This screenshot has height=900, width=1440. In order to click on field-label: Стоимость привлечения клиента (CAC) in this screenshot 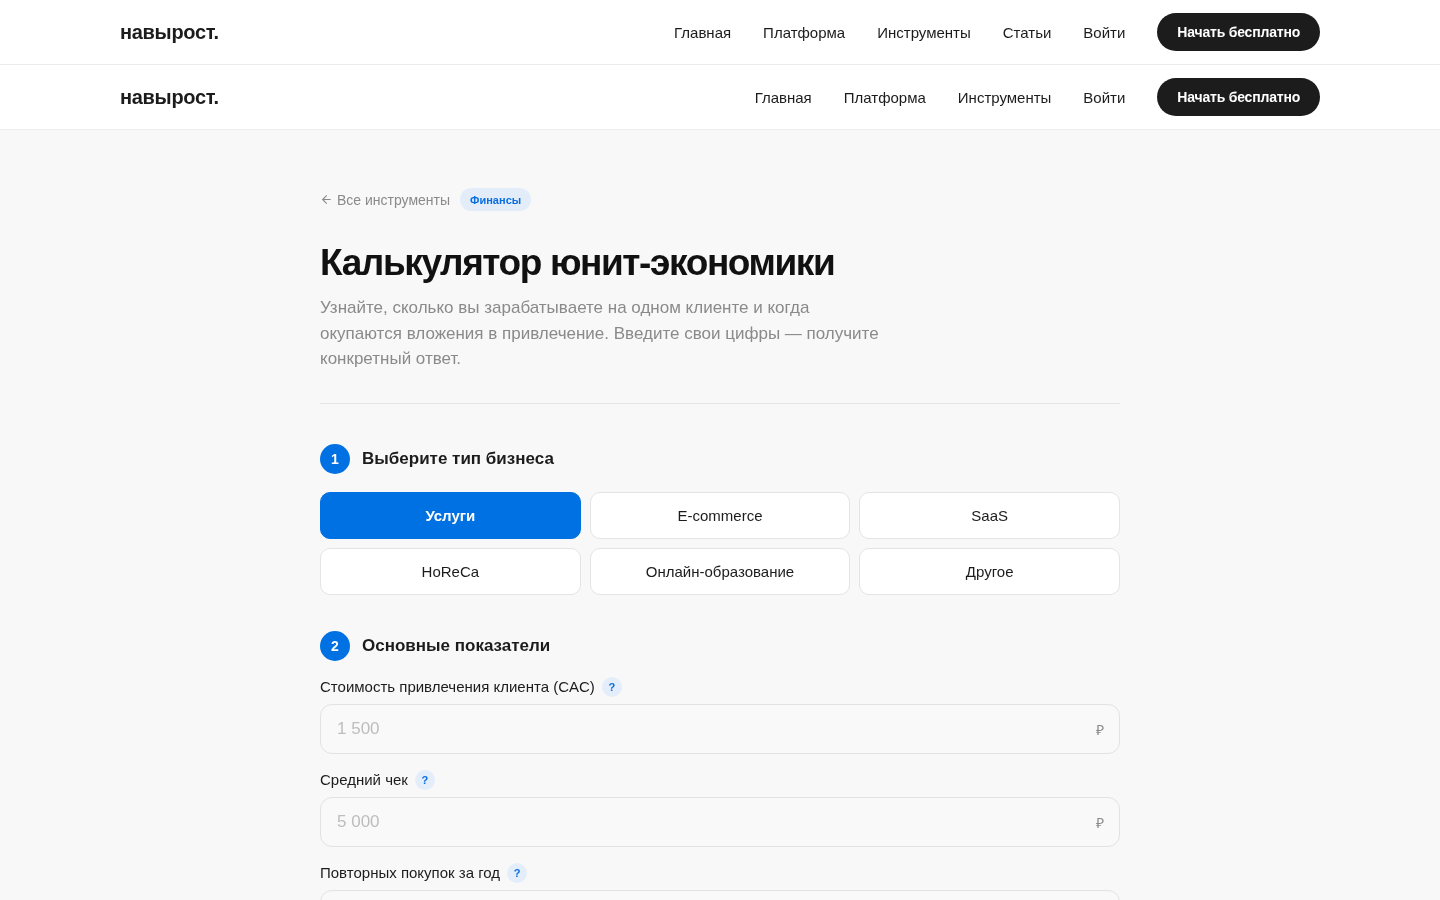, I will do `click(457, 687)`.